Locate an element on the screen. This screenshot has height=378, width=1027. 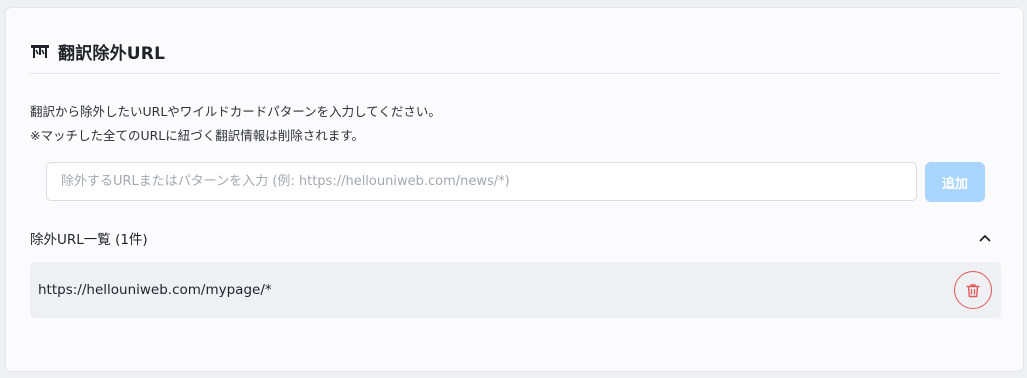
delete-button is located at coordinates (973, 290).